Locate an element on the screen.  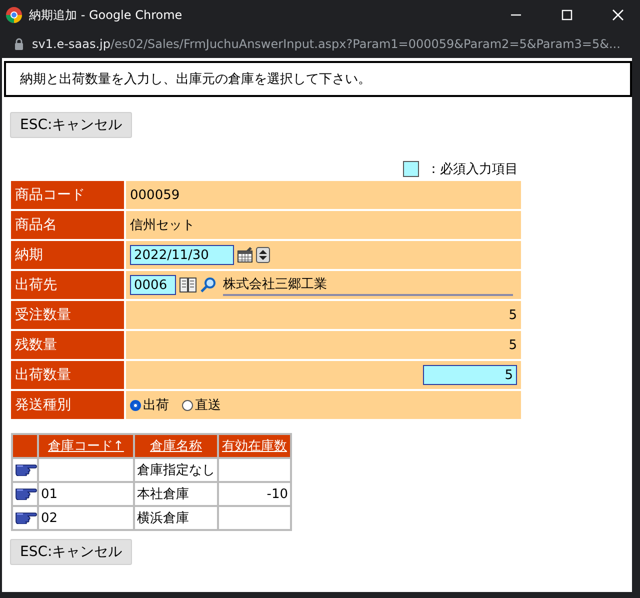
book-icon is located at coordinates (188, 285).